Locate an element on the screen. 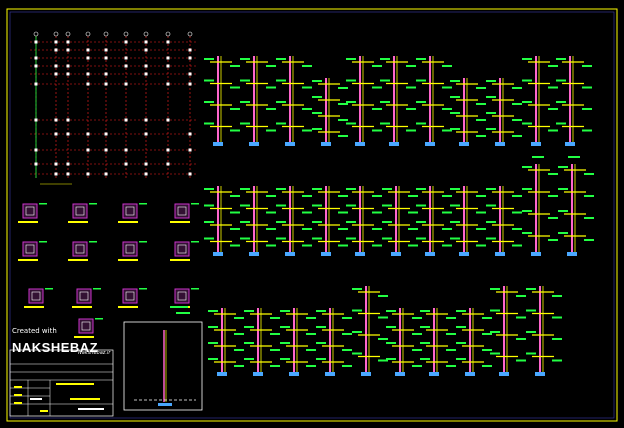  created-with-caption: Created with is located at coordinates (34, 331).